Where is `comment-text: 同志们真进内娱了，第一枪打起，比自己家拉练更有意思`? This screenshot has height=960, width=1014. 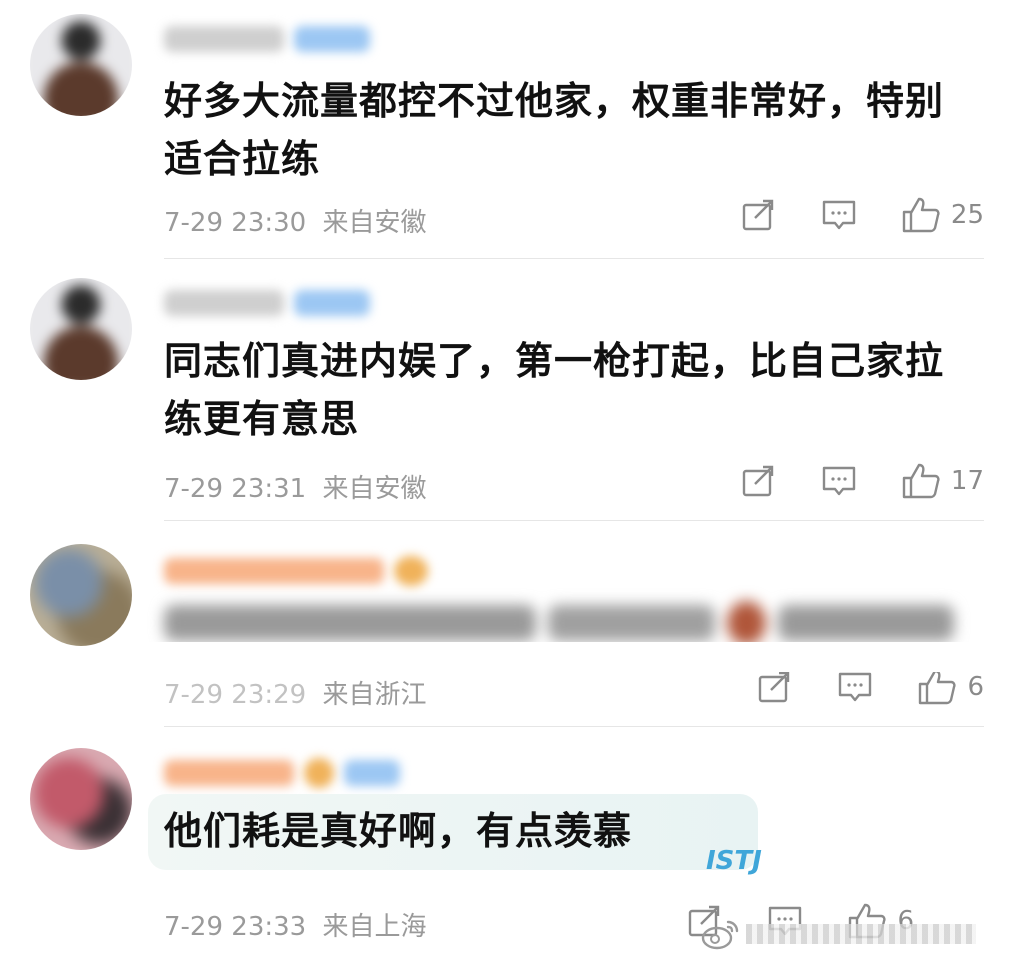 comment-text: 同志们真进内娱了，第一枪打起，比自己家拉练更有意思 is located at coordinates (554, 390).